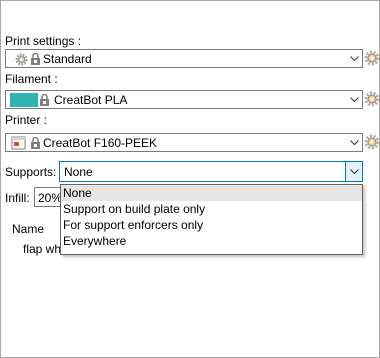 This screenshot has height=358, width=380. I want to click on supports-label: Supports:, so click(31, 172).